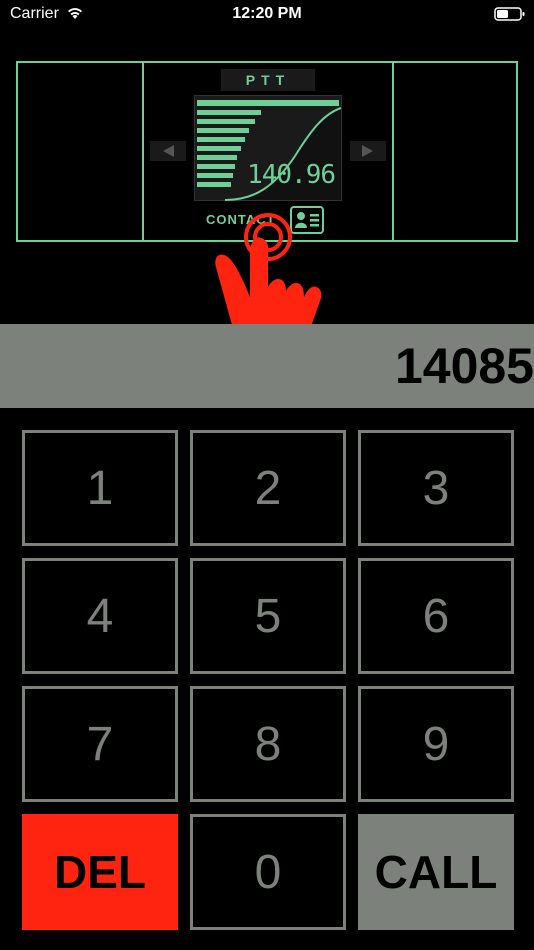  Describe the element at coordinates (436, 616) in the screenshot. I see `key-6: 6` at that location.